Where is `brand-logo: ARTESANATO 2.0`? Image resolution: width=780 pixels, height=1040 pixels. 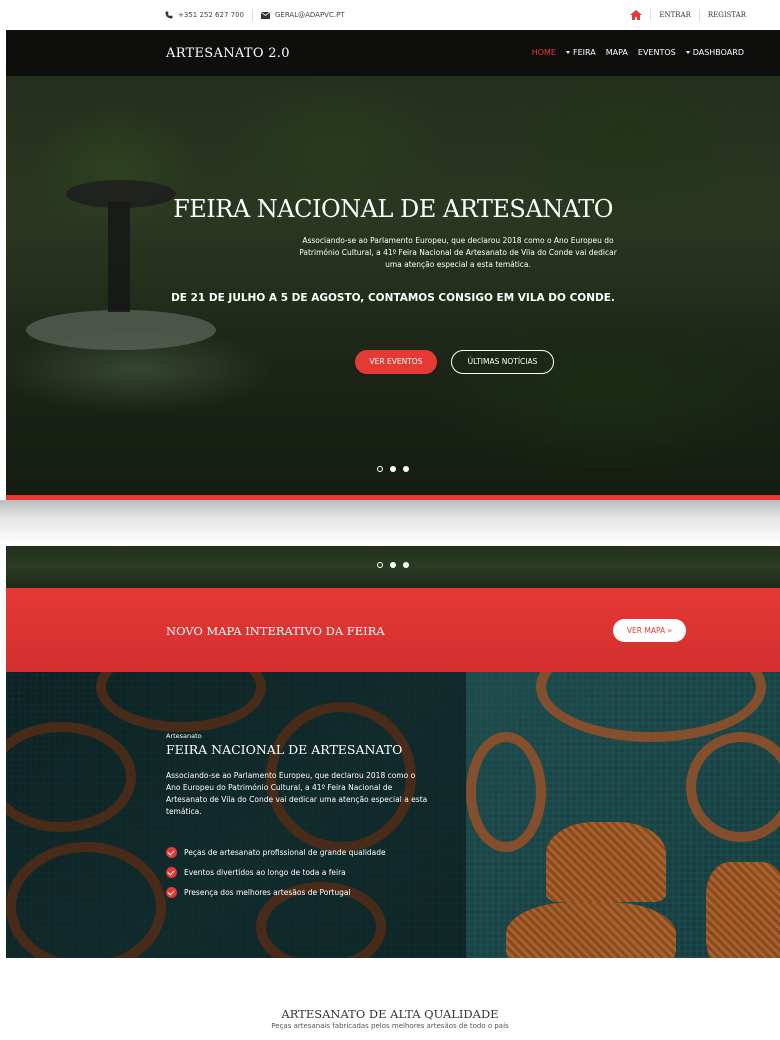
brand-logo: ARTESANATO 2.0 is located at coordinates (228, 53).